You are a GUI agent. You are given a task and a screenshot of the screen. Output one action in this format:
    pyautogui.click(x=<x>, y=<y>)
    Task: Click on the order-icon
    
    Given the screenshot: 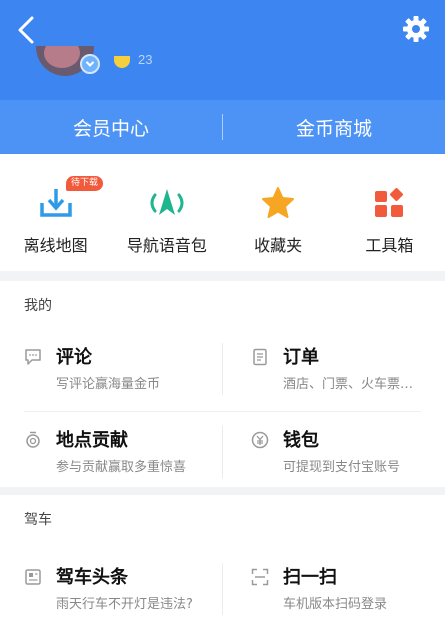 What is the action you would take?
    pyautogui.click(x=260, y=357)
    